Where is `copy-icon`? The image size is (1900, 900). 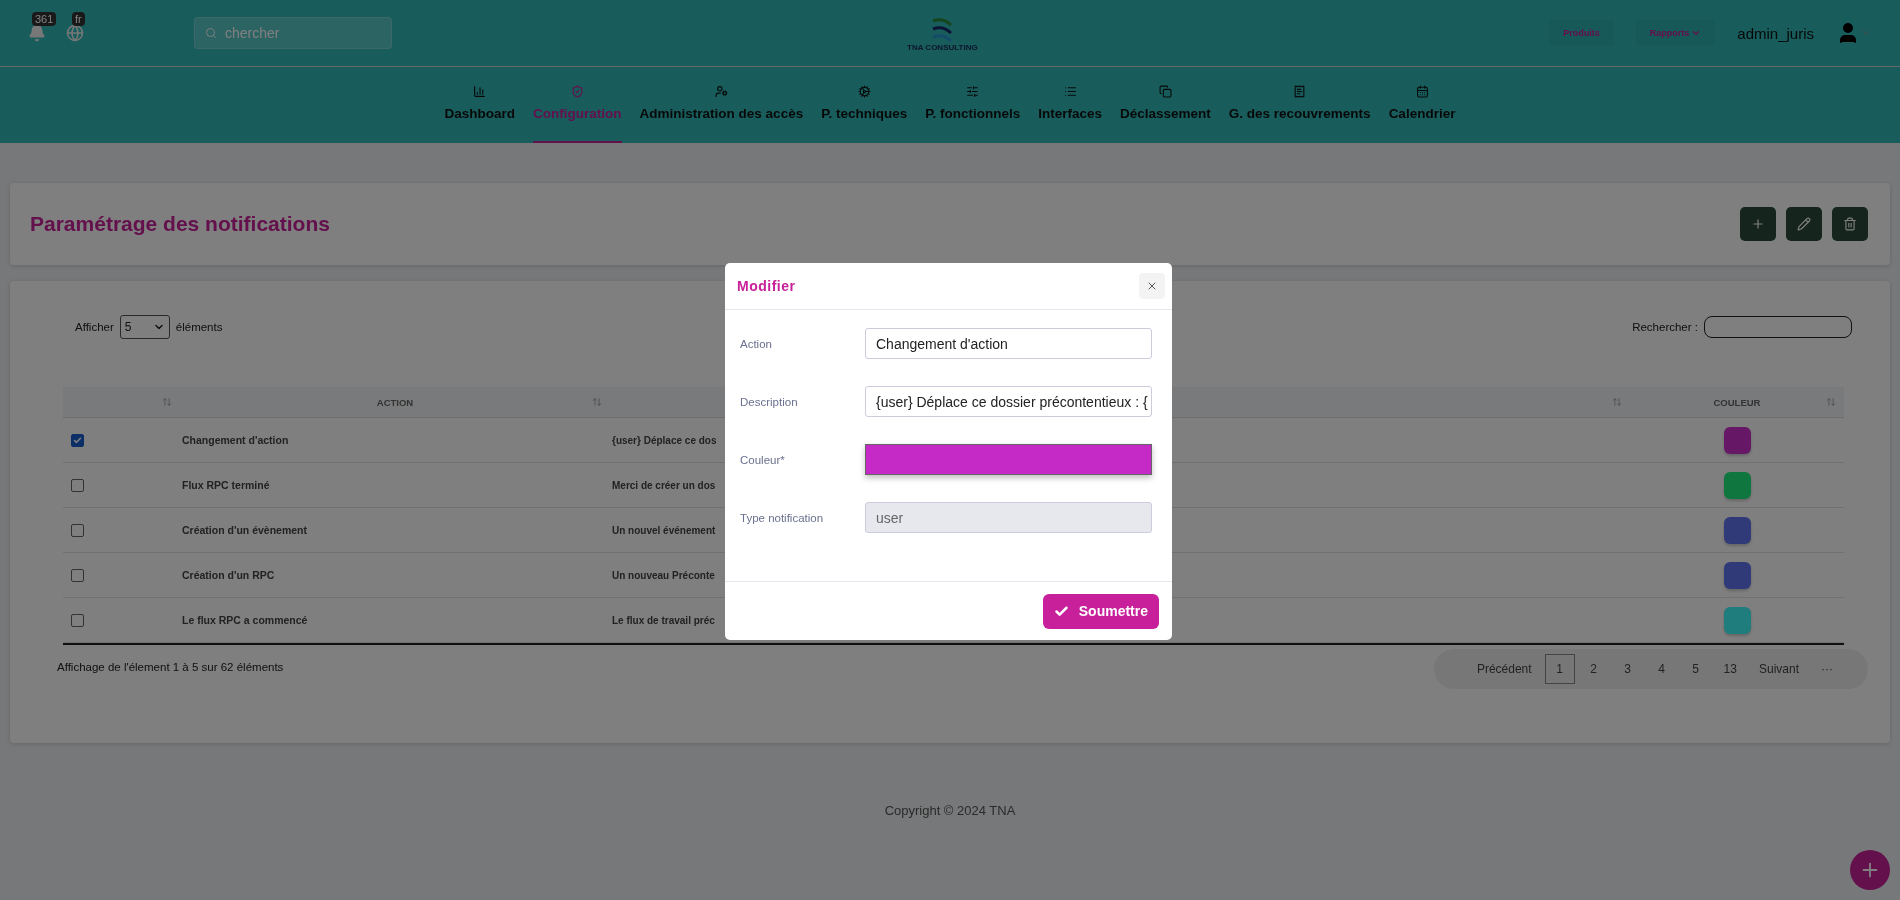 copy-icon is located at coordinates (1165, 91).